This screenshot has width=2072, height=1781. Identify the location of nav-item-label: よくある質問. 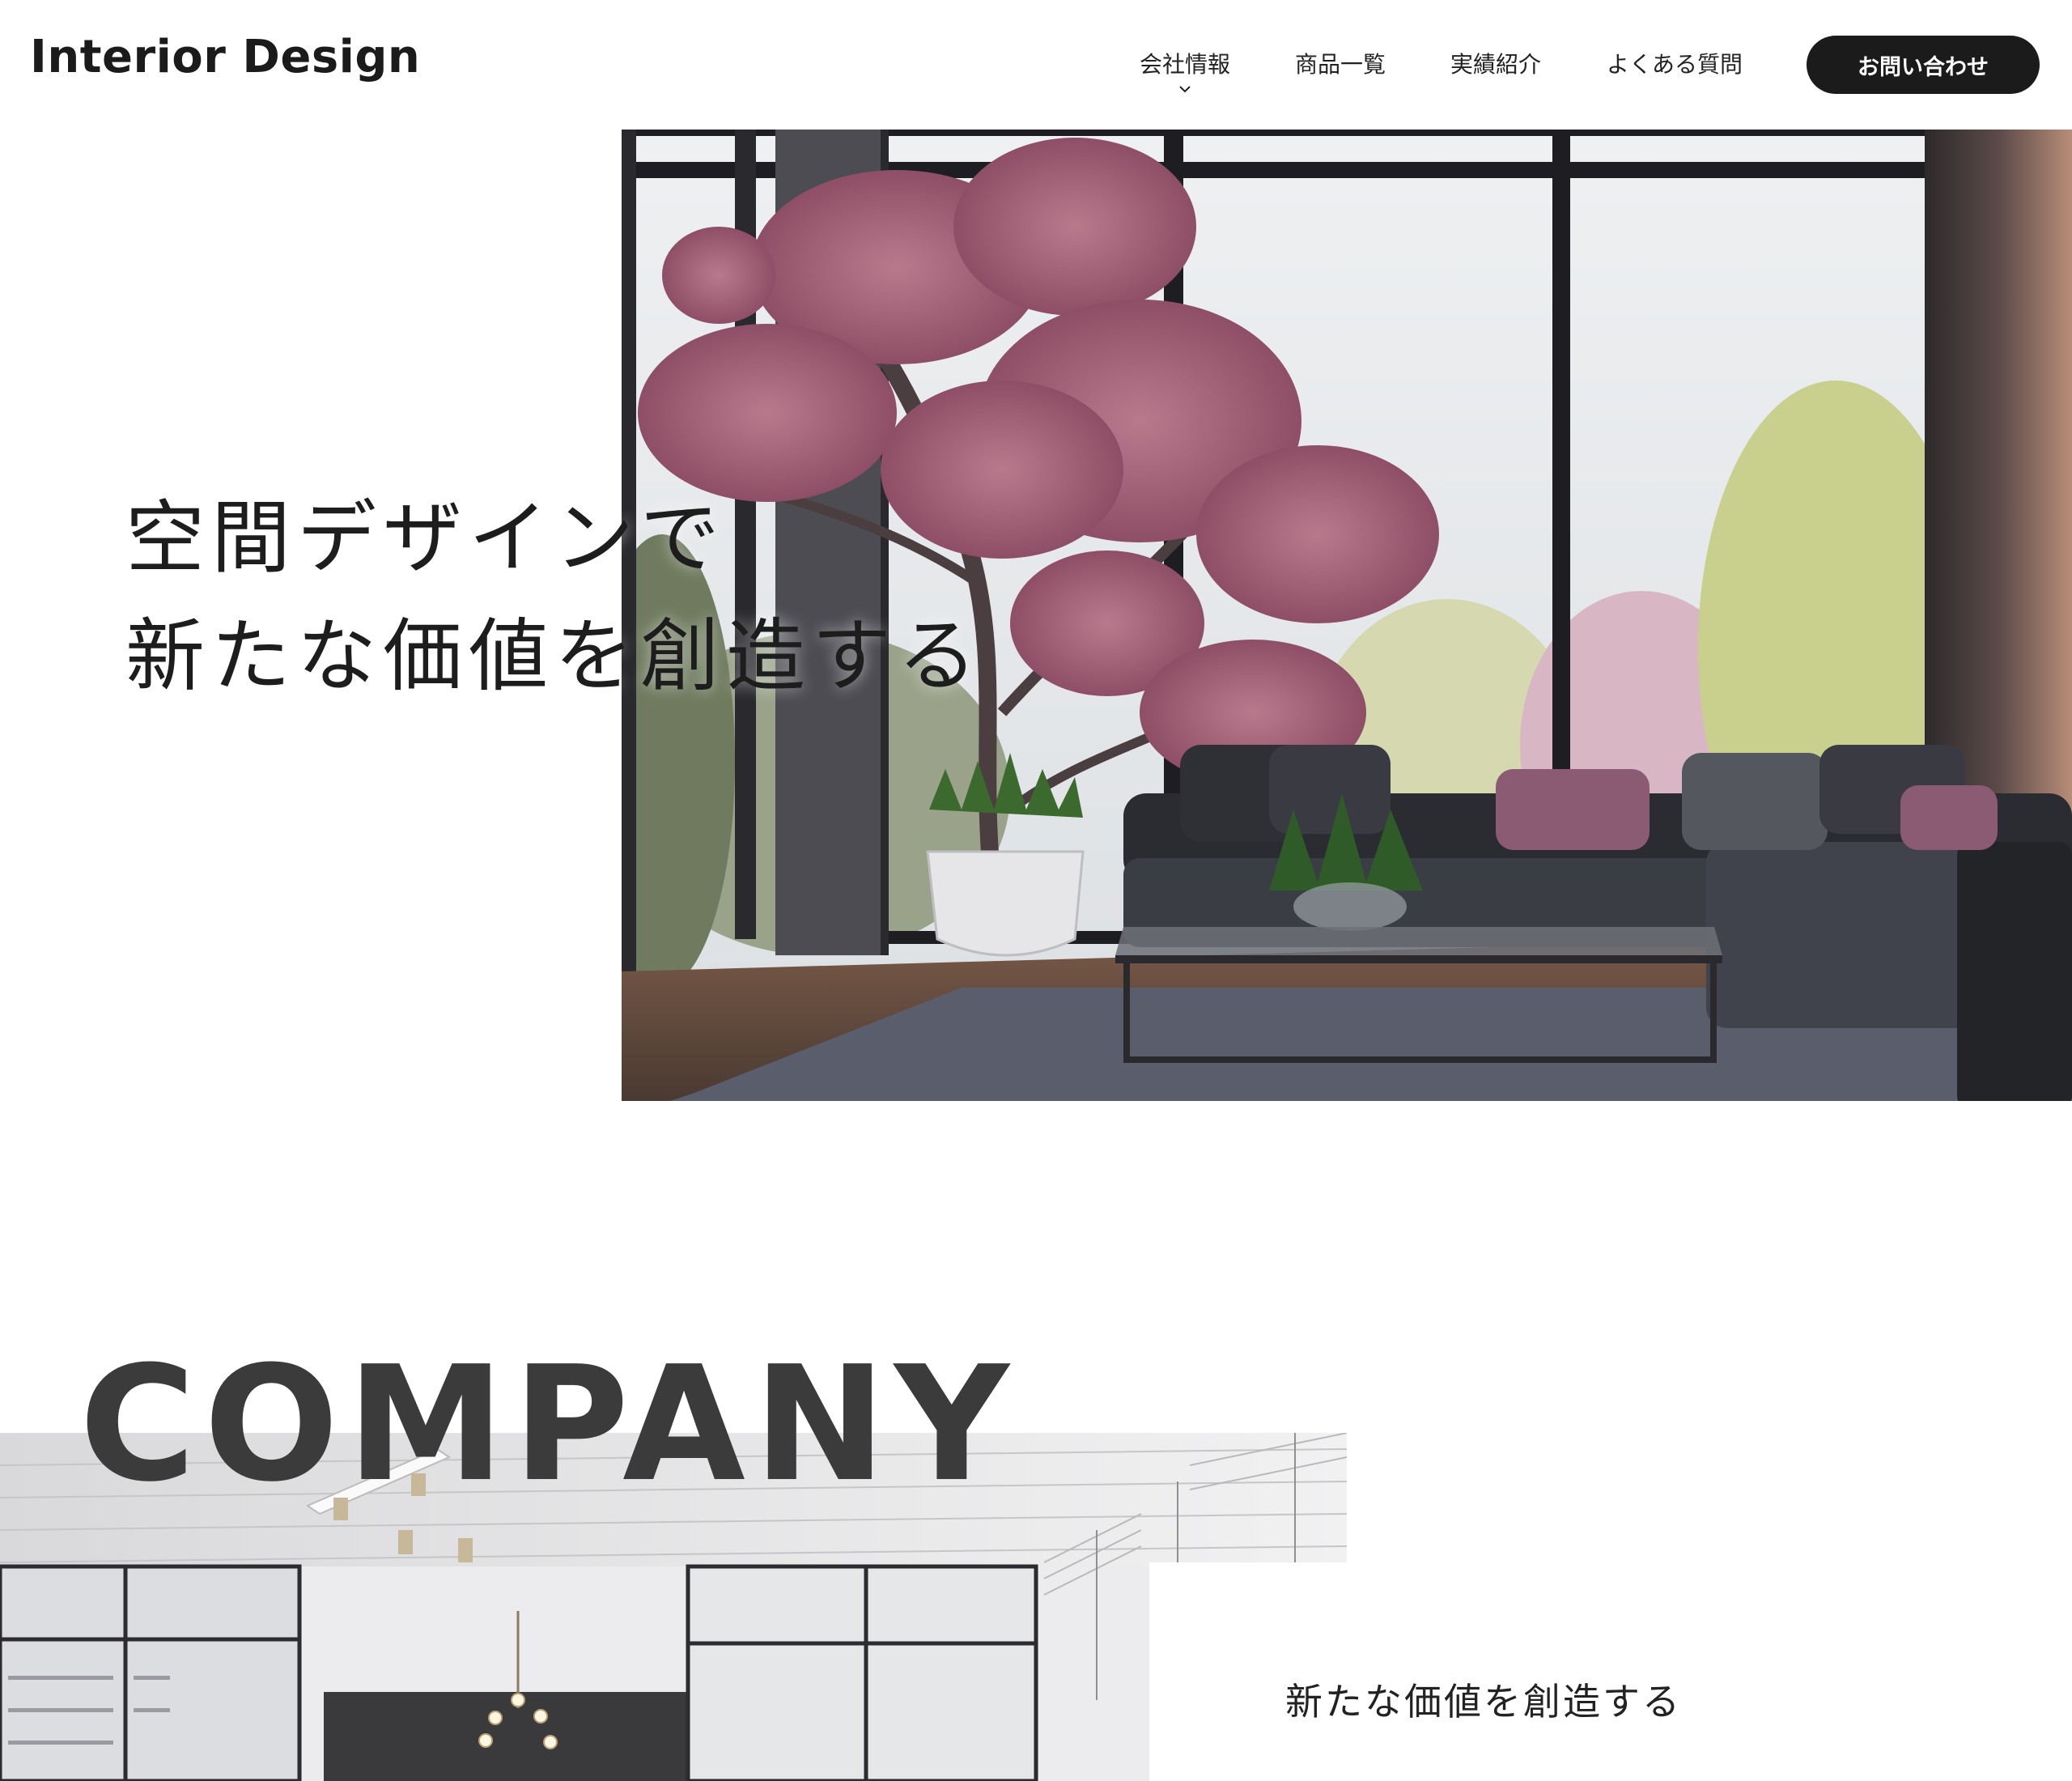
(1675, 65).